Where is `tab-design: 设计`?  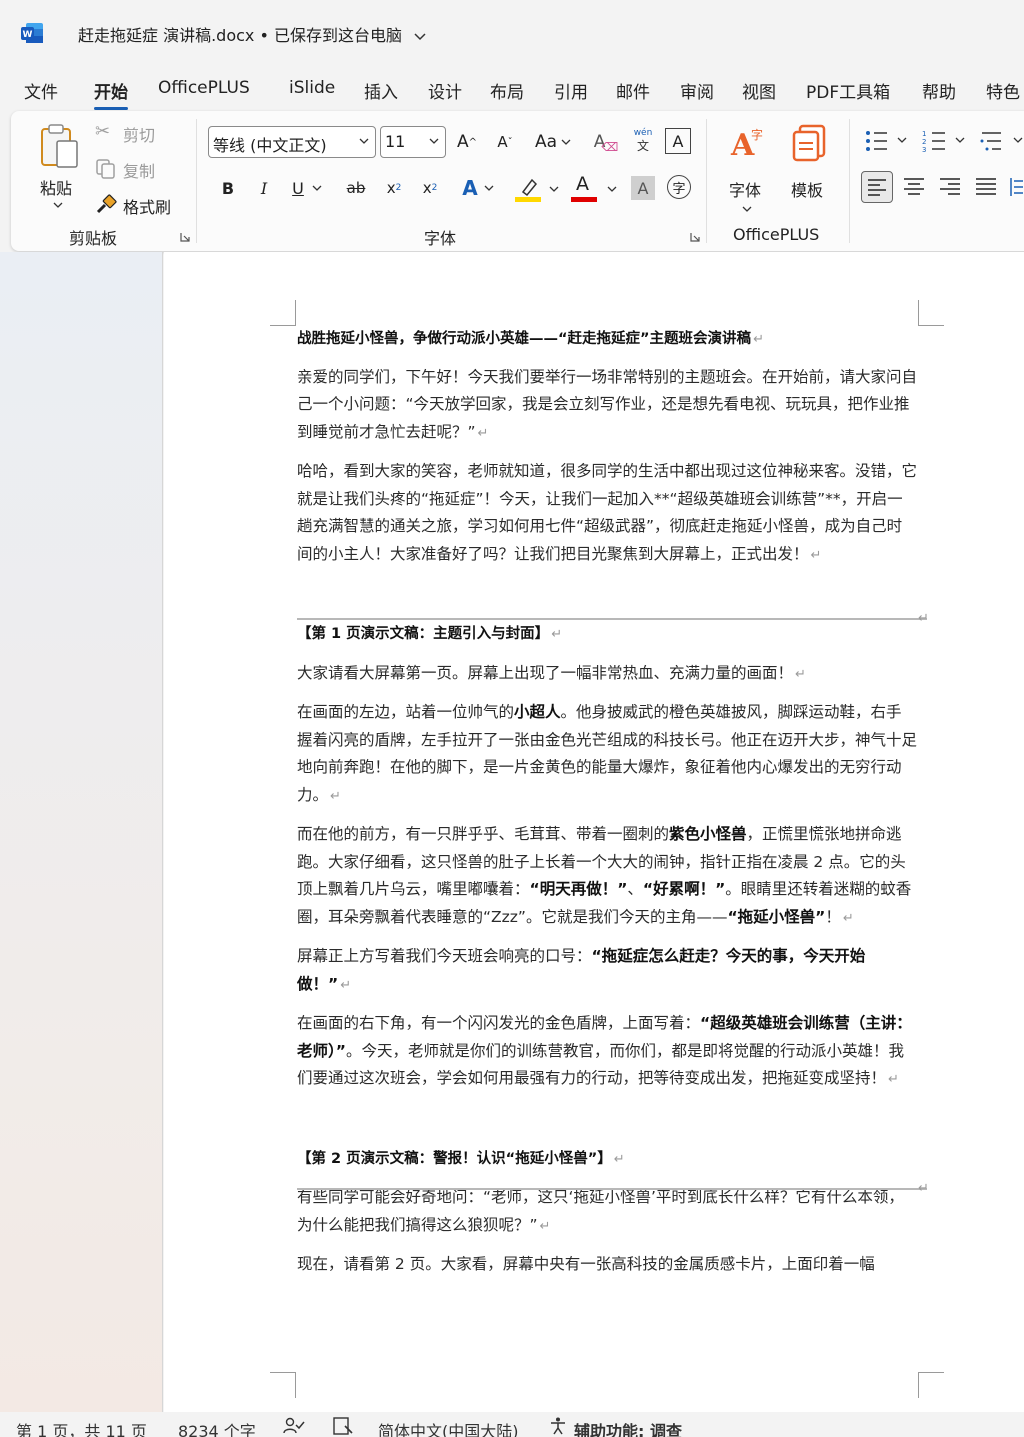 tab-design: 设计 is located at coordinates (445, 90).